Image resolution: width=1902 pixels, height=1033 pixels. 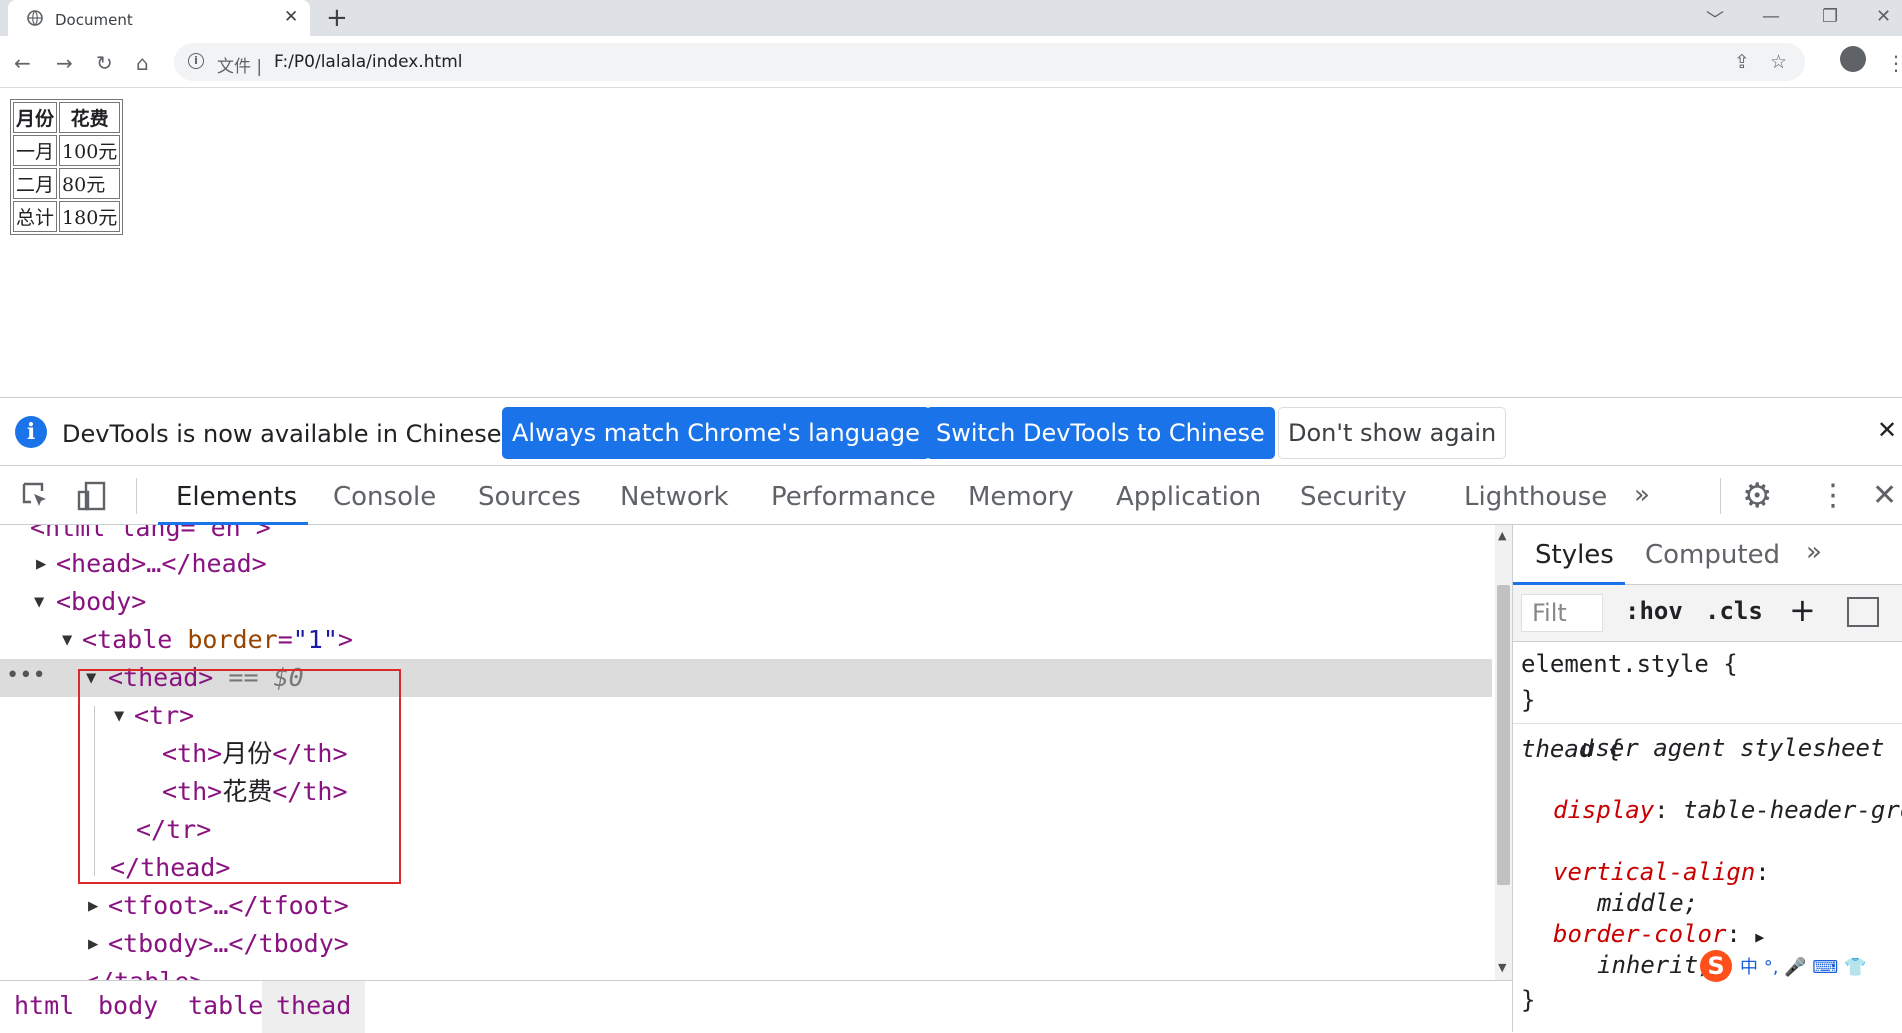 I want to click on close-window-button: ✕, so click(x=1883, y=16).